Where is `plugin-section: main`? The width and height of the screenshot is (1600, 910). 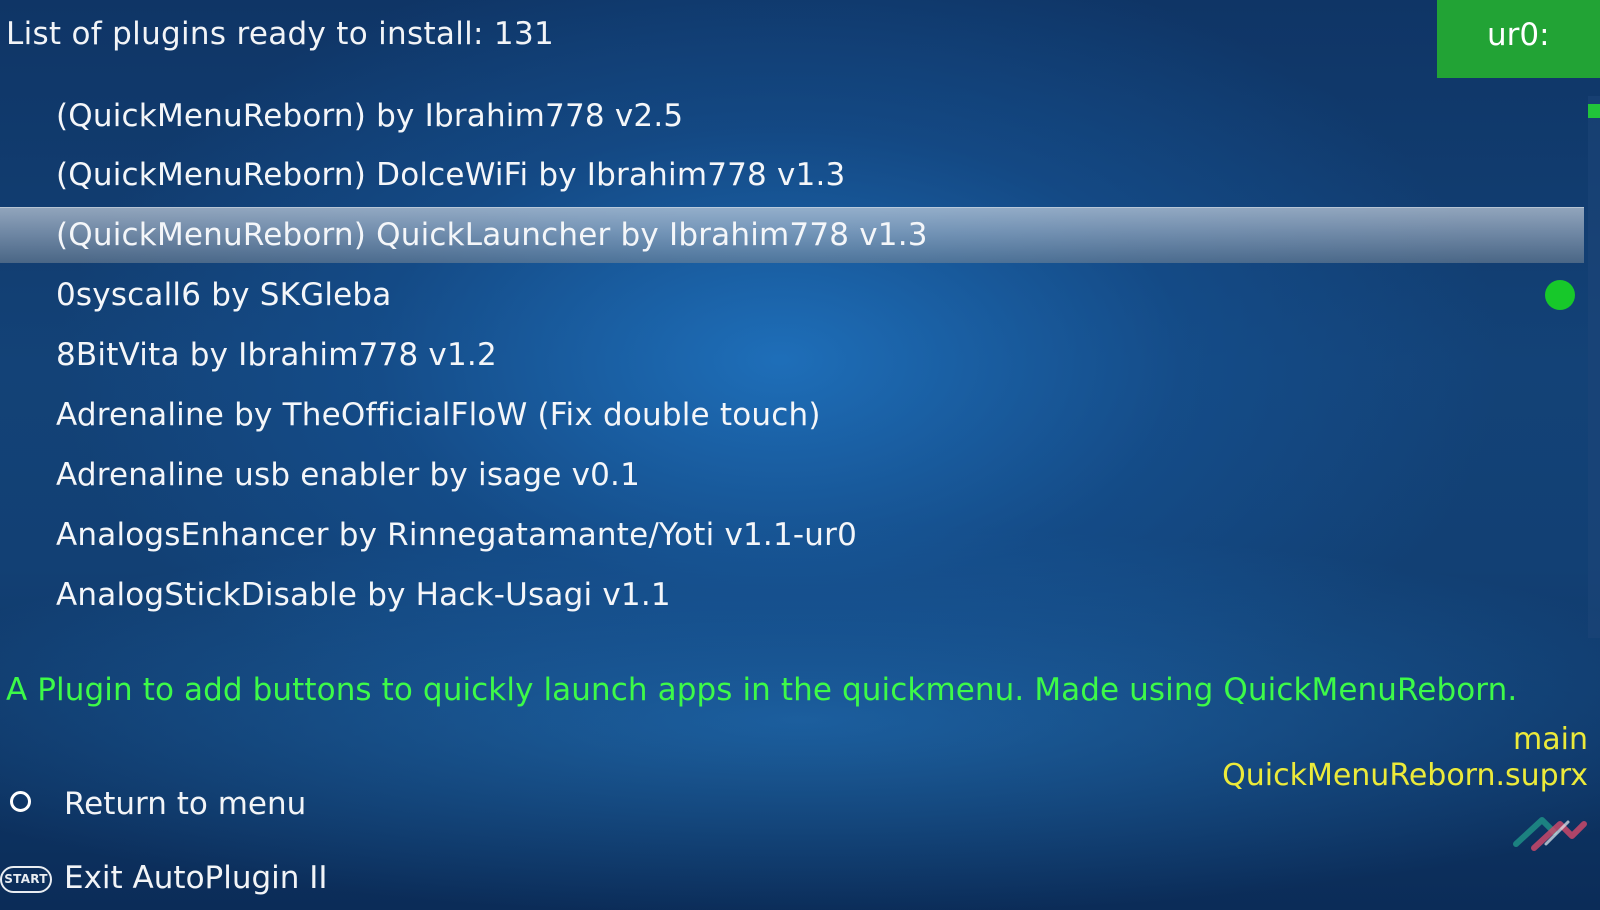 plugin-section: main is located at coordinates (1550, 739).